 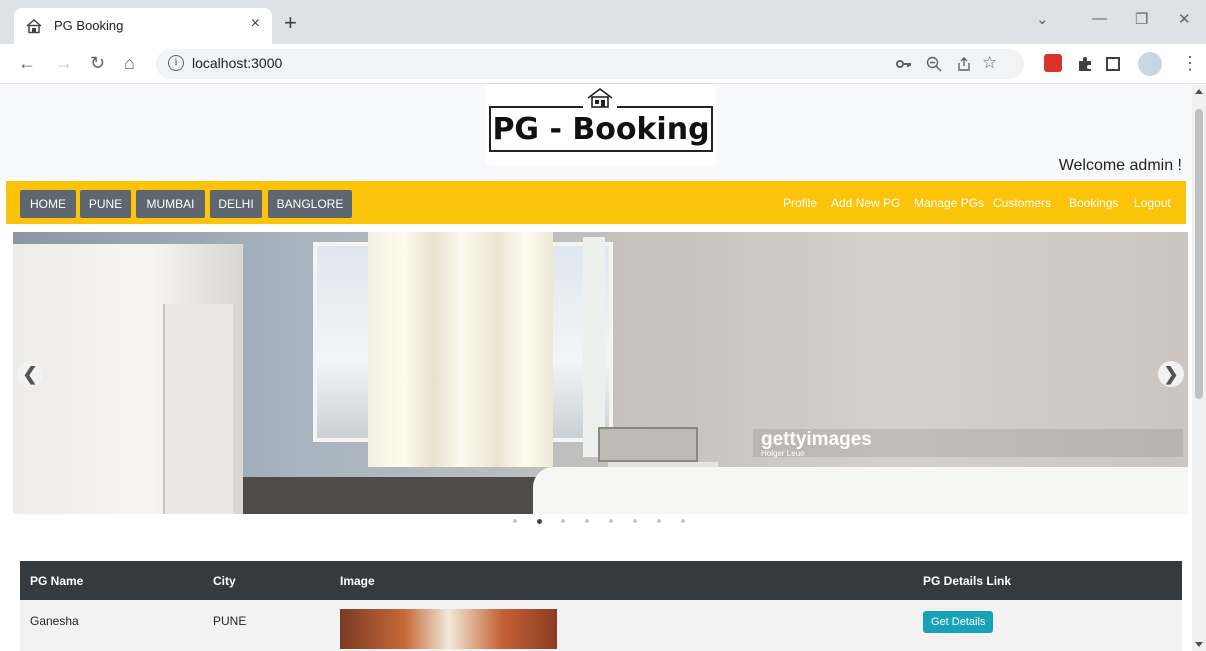 I want to click on photo-curtain-right, so click(x=594, y=347).